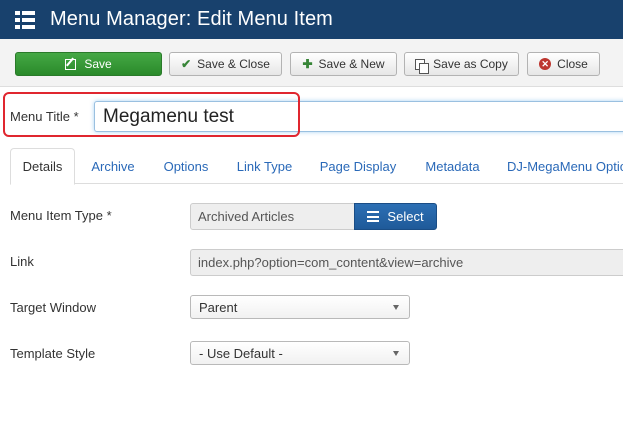 The image size is (623, 434). What do you see at coordinates (53, 353) in the screenshot?
I see `template-style-label: Template Style` at bounding box center [53, 353].